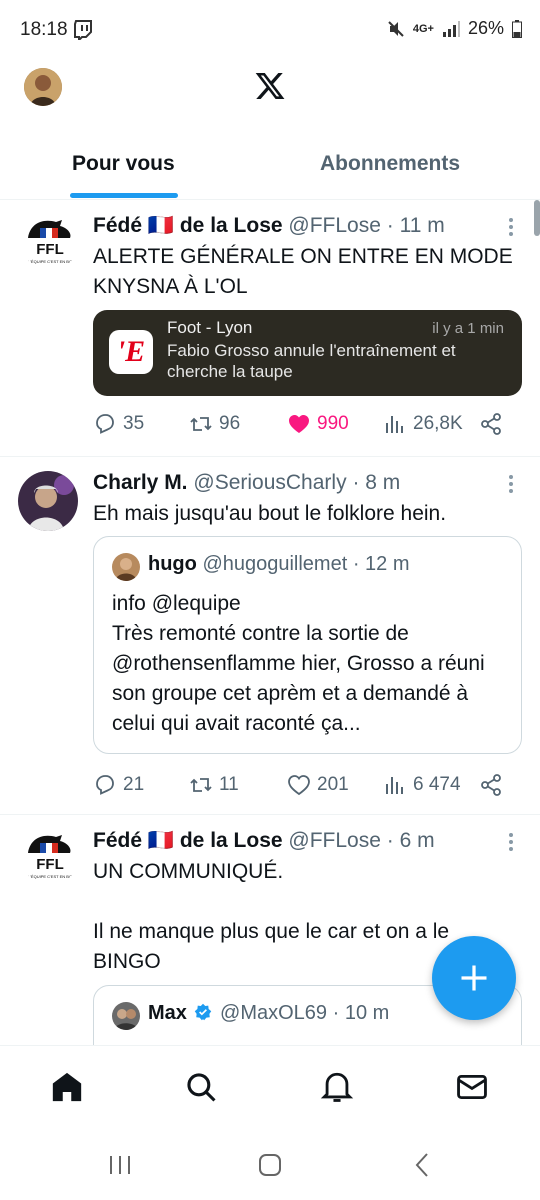 The height and width of the screenshot is (1200, 540). I want to click on plus-icon, so click(474, 978).